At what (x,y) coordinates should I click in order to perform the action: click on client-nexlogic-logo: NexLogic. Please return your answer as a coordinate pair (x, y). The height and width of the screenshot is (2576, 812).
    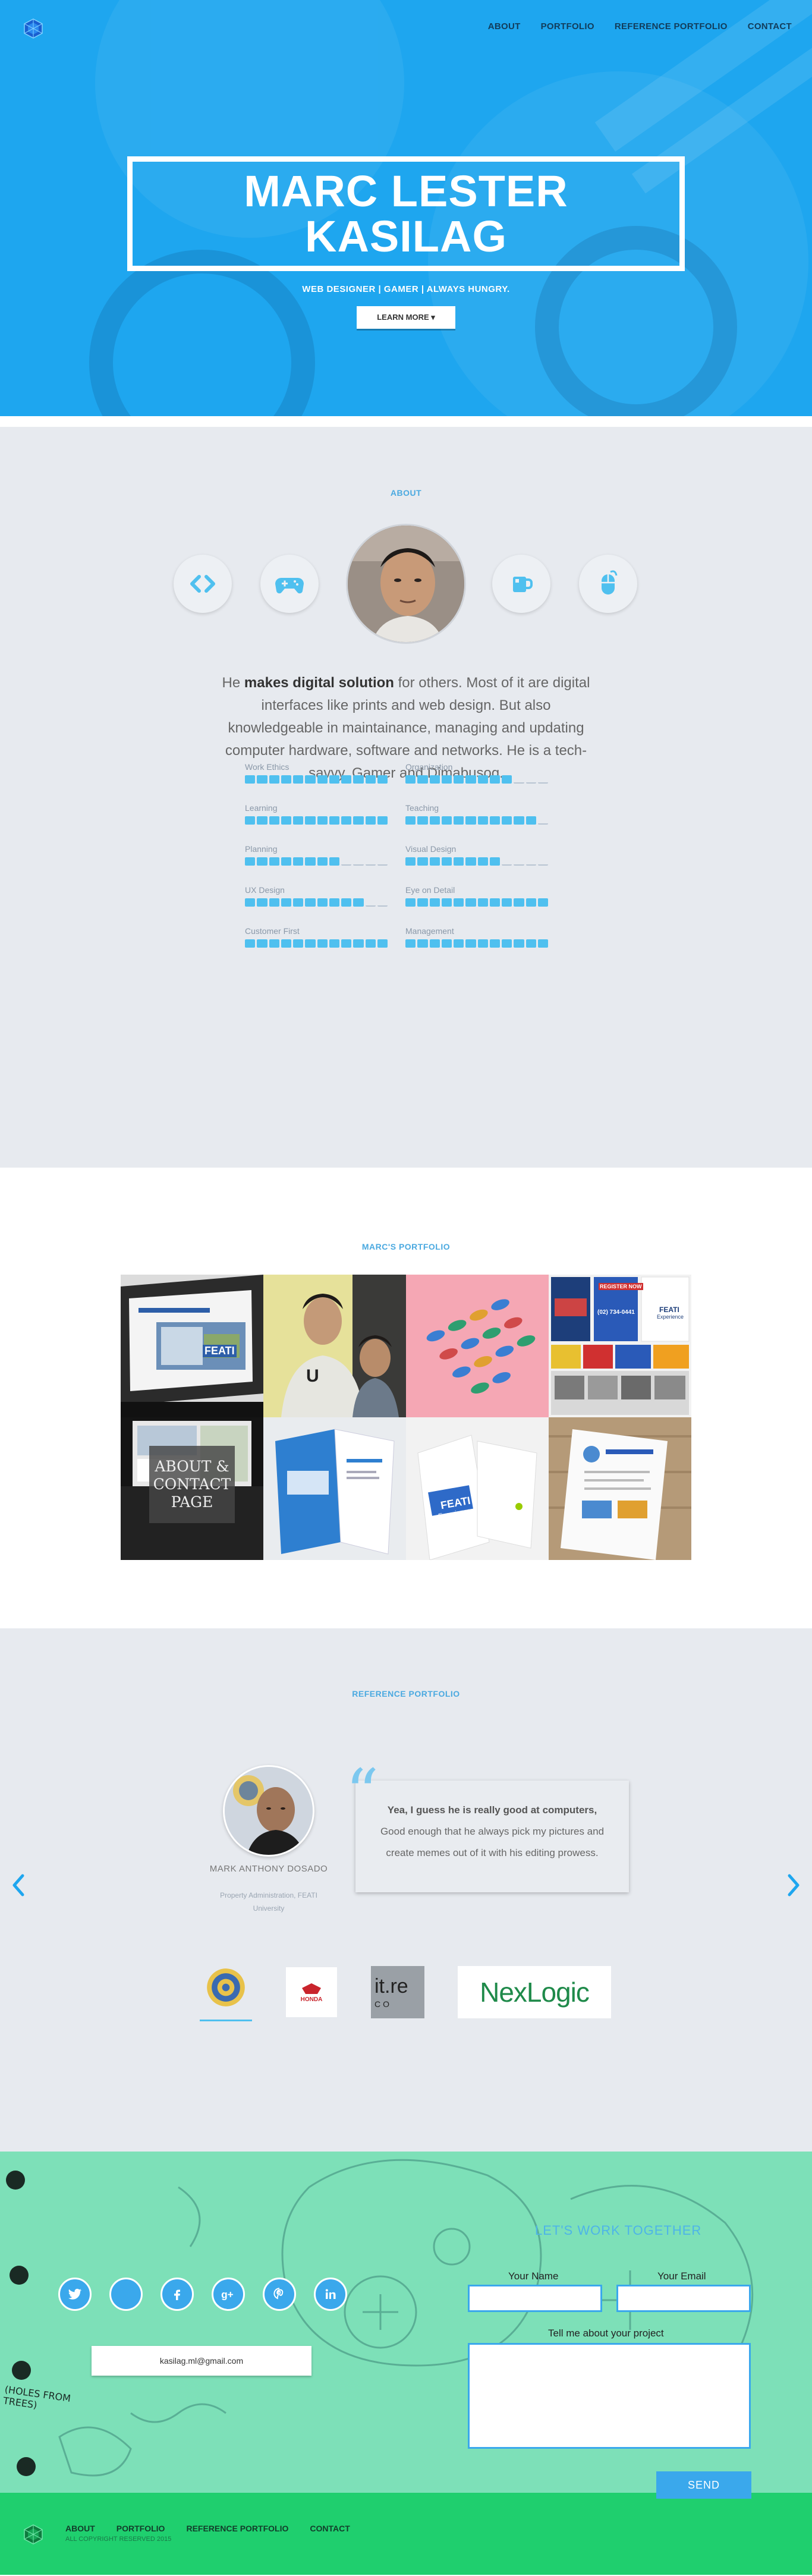
    Looking at the image, I should click on (534, 1992).